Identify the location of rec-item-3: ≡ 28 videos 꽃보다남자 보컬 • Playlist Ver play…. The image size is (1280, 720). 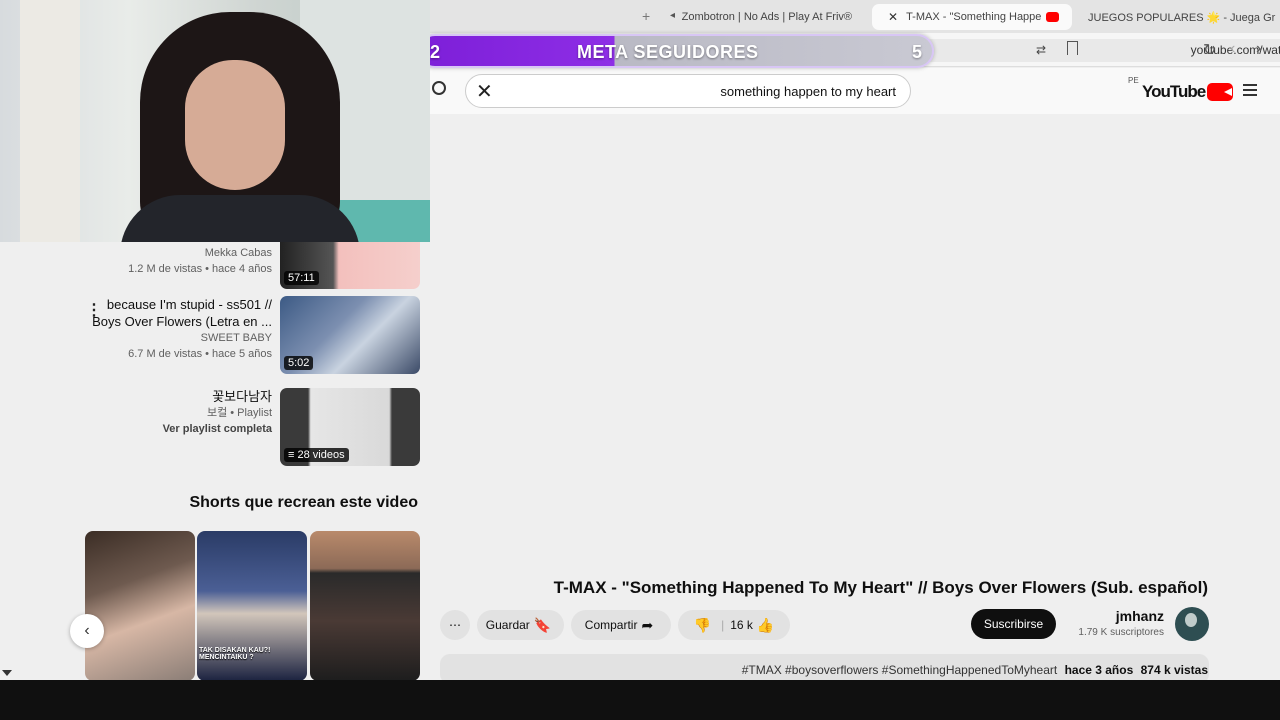
(250, 428).